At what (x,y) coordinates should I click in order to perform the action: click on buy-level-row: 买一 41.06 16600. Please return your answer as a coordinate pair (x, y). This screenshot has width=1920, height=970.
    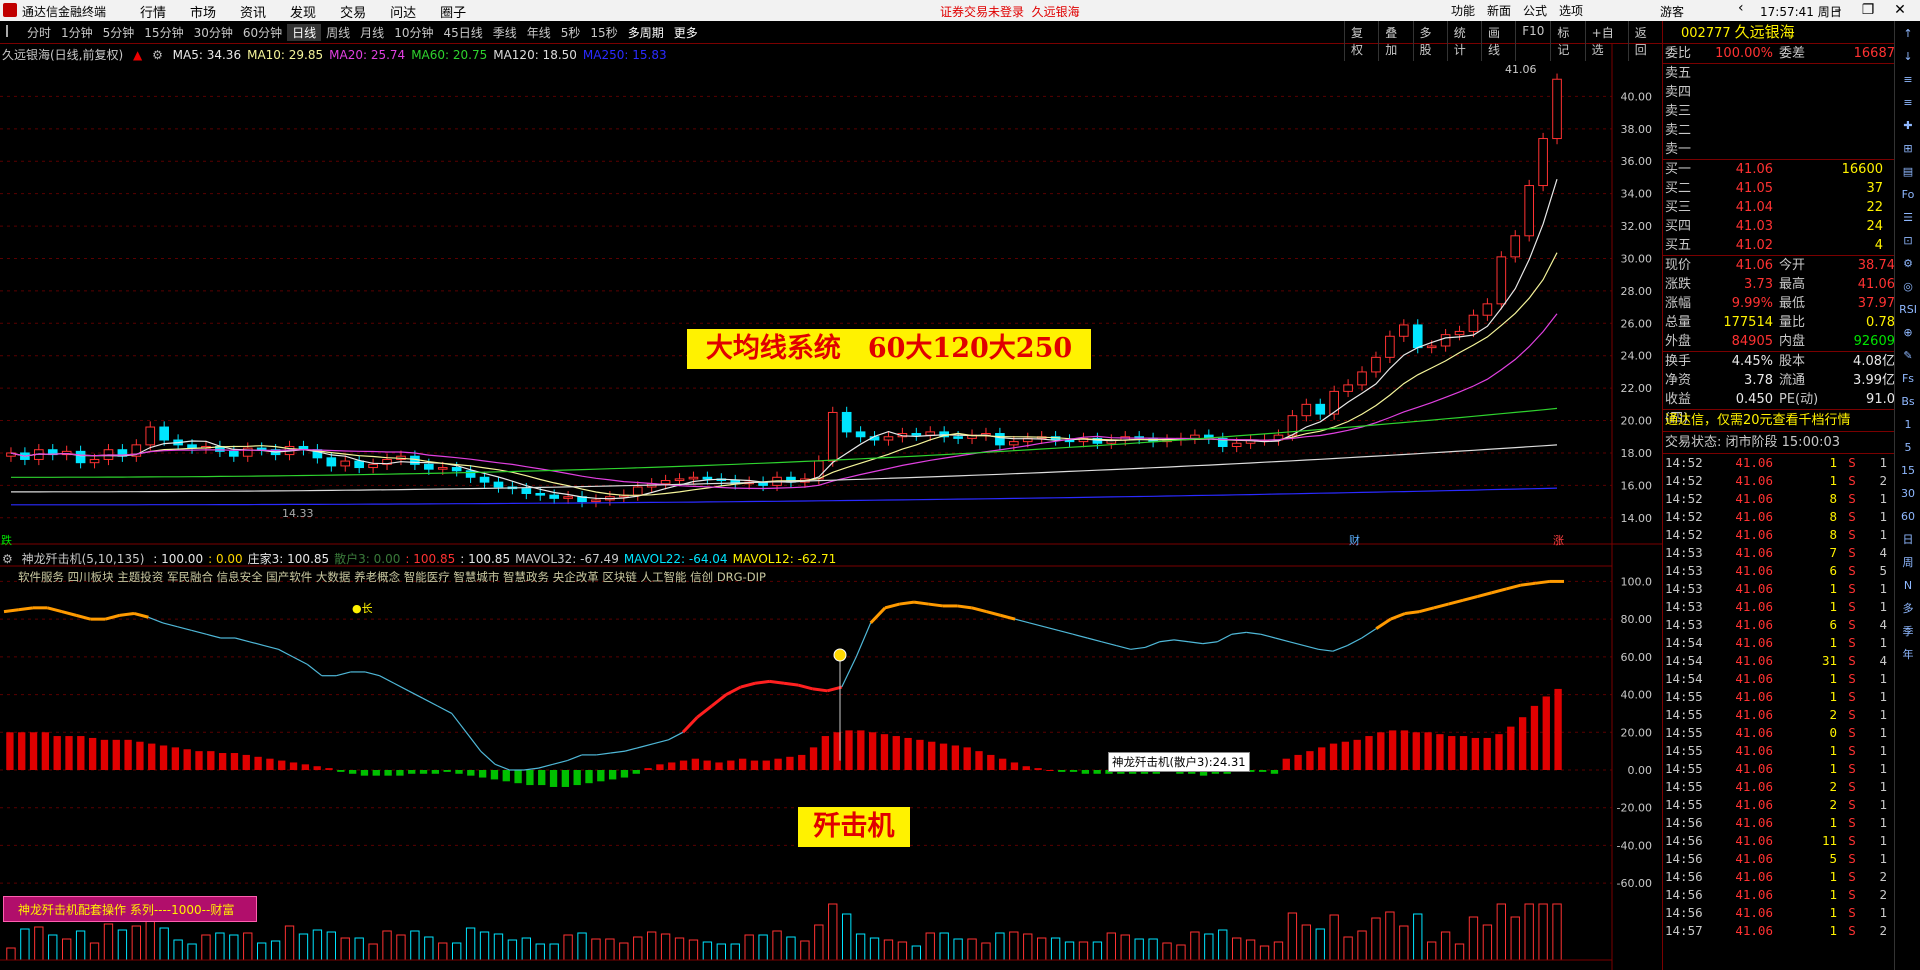
    Looking at the image, I should click on (1779, 169).